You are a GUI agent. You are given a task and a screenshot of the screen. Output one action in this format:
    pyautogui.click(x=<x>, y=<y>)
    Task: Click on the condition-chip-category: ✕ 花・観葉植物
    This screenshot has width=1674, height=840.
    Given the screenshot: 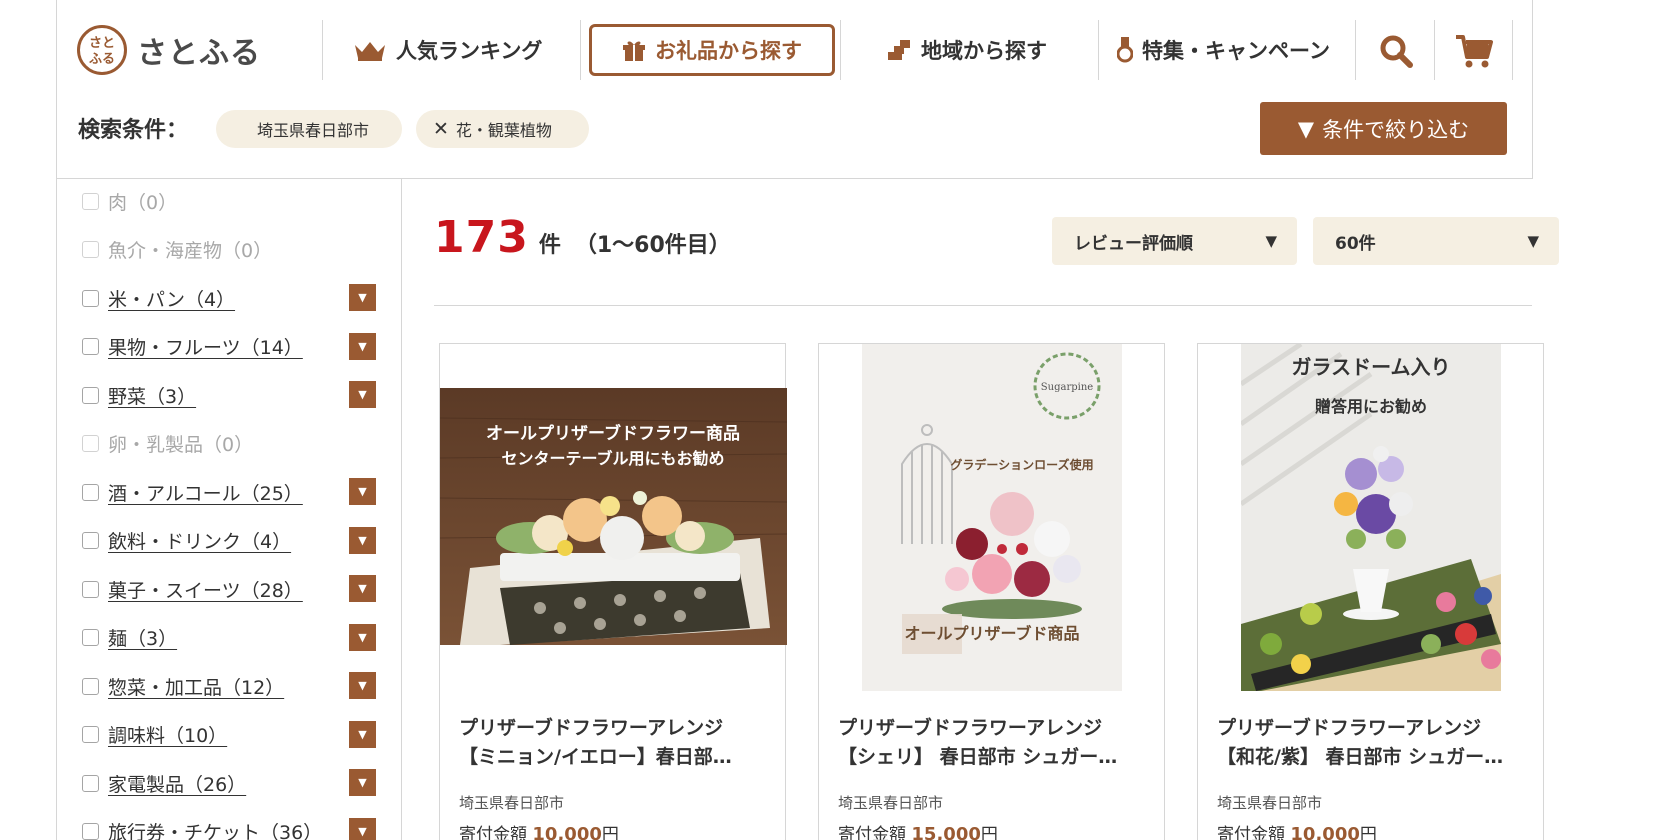 What is the action you would take?
    pyautogui.click(x=502, y=129)
    